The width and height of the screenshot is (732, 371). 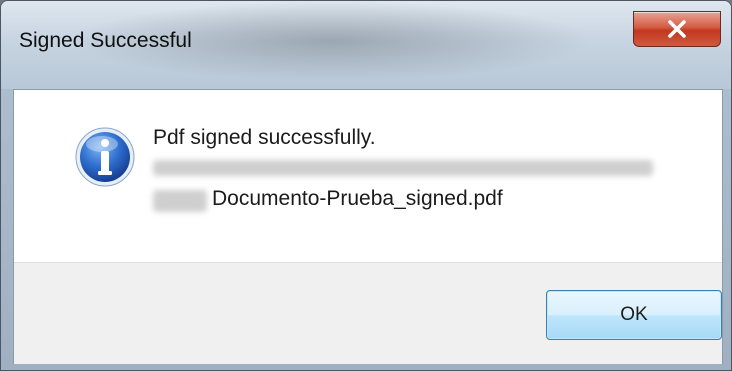 What do you see at coordinates (180, 201) in the screenshot?
I see `redacted-path-prefix` at bounding box center [180, 201].